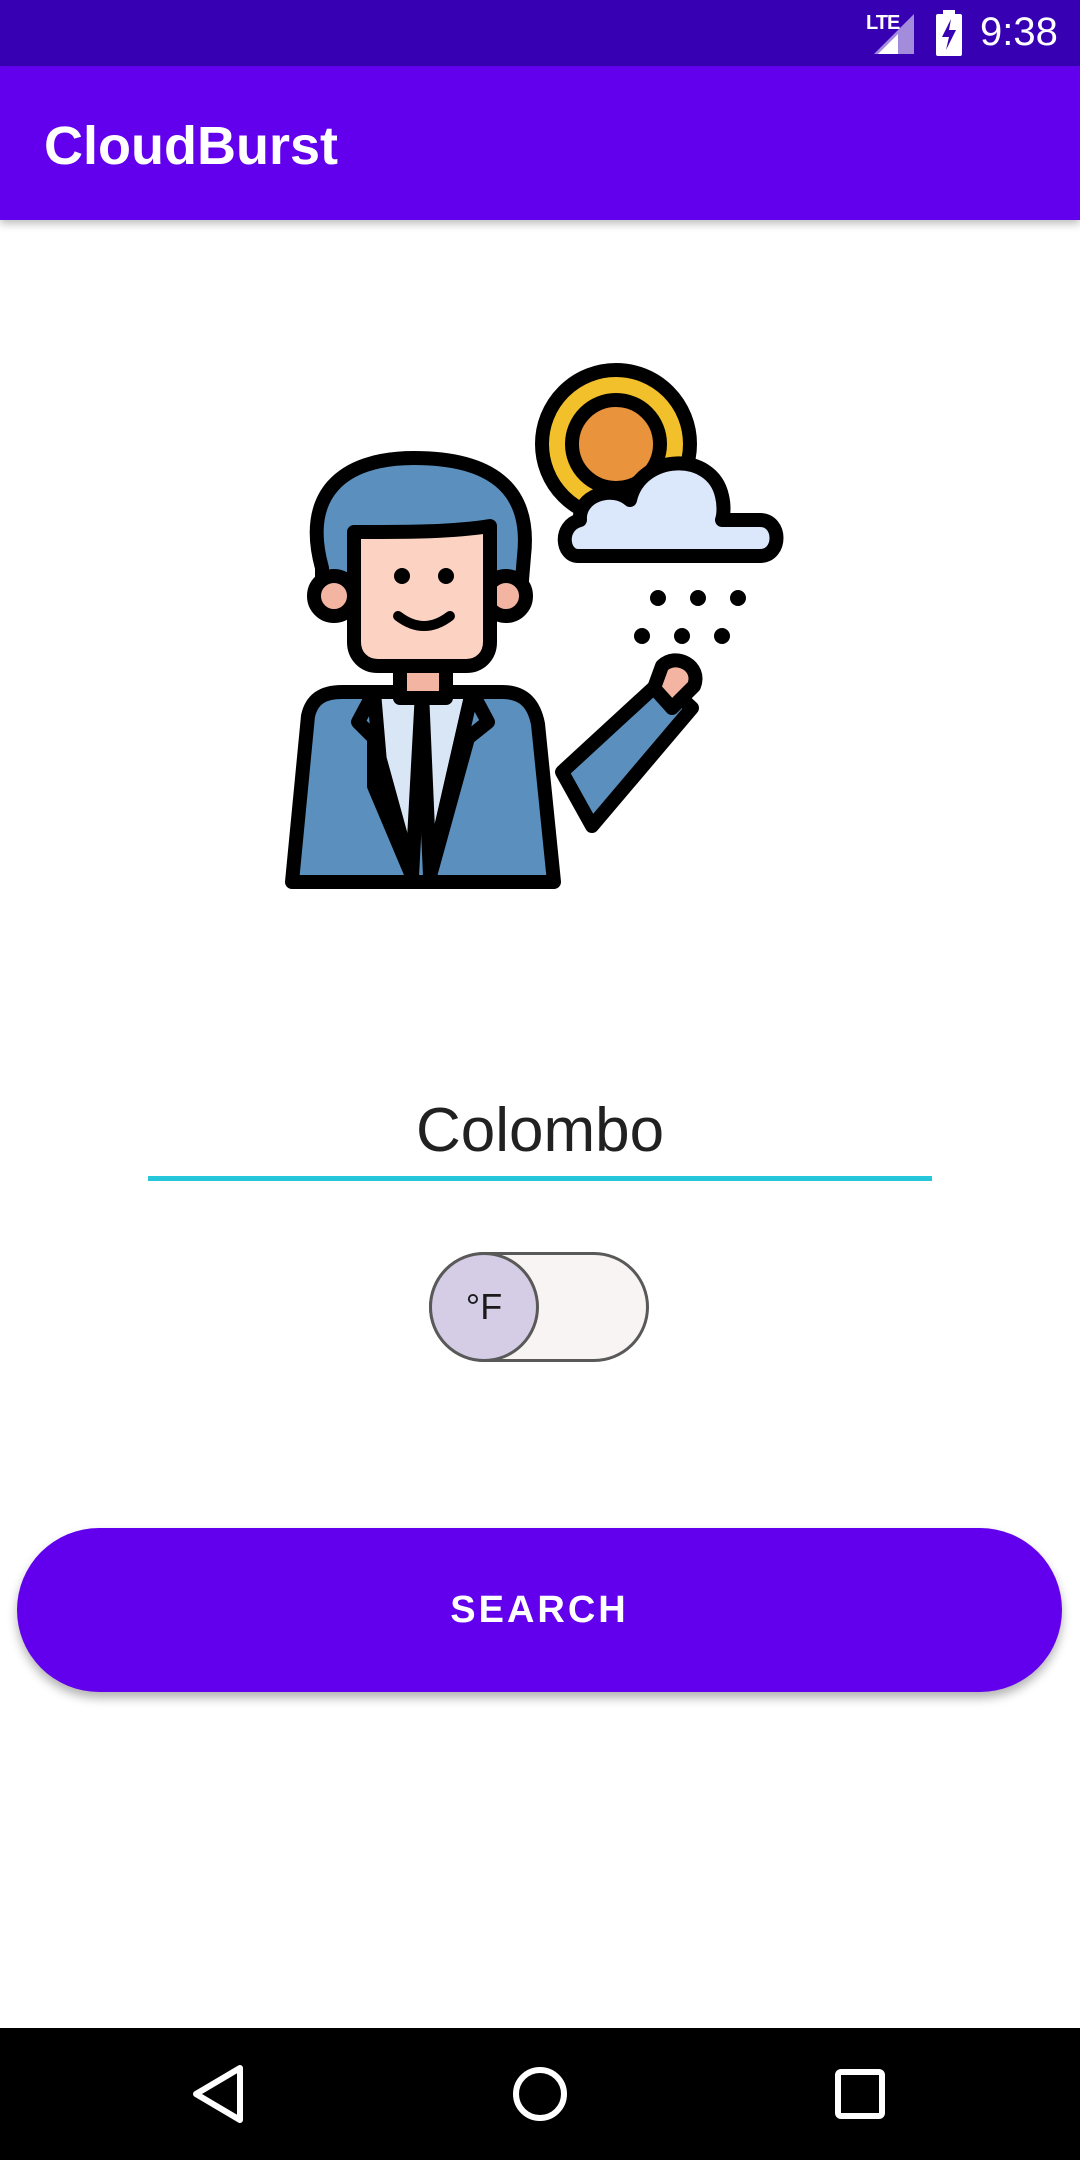 This screenshot has height=2160, width=1080. What do you see at coordinates (949, 33) in the screenshot?
I see `battery-charging-icon` at bounding box center [949, 33].